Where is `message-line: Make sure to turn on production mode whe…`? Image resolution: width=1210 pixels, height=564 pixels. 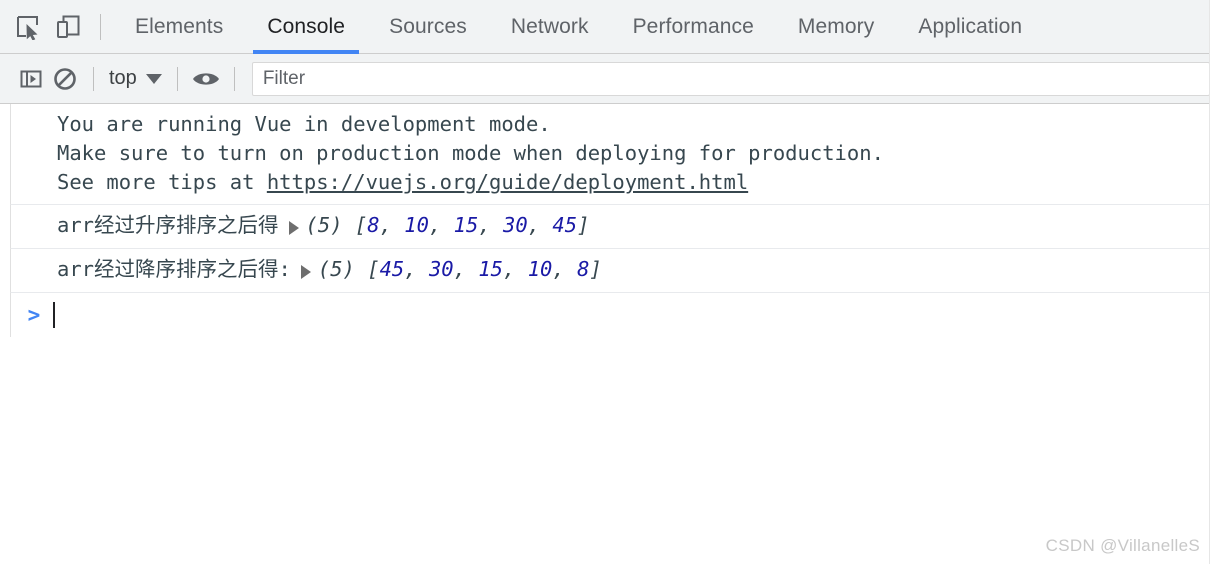 message-line: Make sure to turn on production mode whe… is located at coordinates (470, 153).